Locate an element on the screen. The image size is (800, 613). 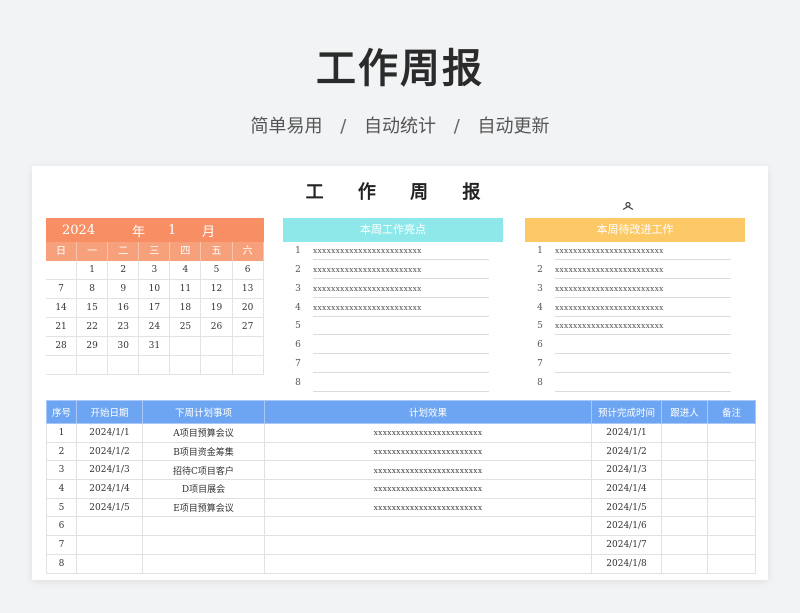
calendar-day-cell: 28 is located at coordinates (62, 346).